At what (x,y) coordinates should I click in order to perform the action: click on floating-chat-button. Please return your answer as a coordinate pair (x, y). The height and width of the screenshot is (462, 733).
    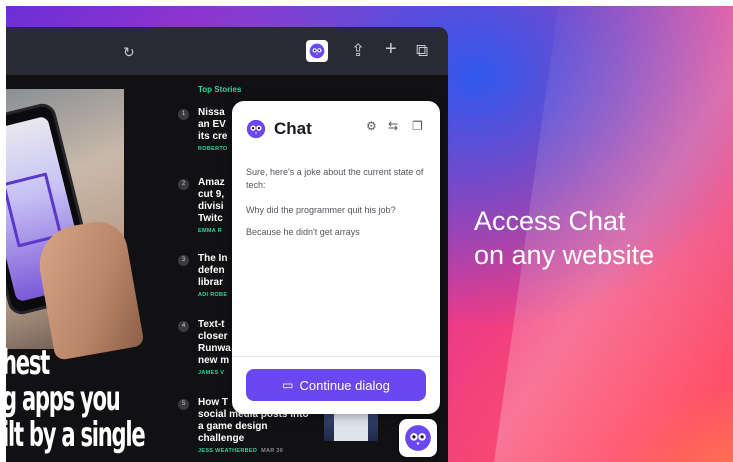
    Looking at the image, I should click on (418, 438).